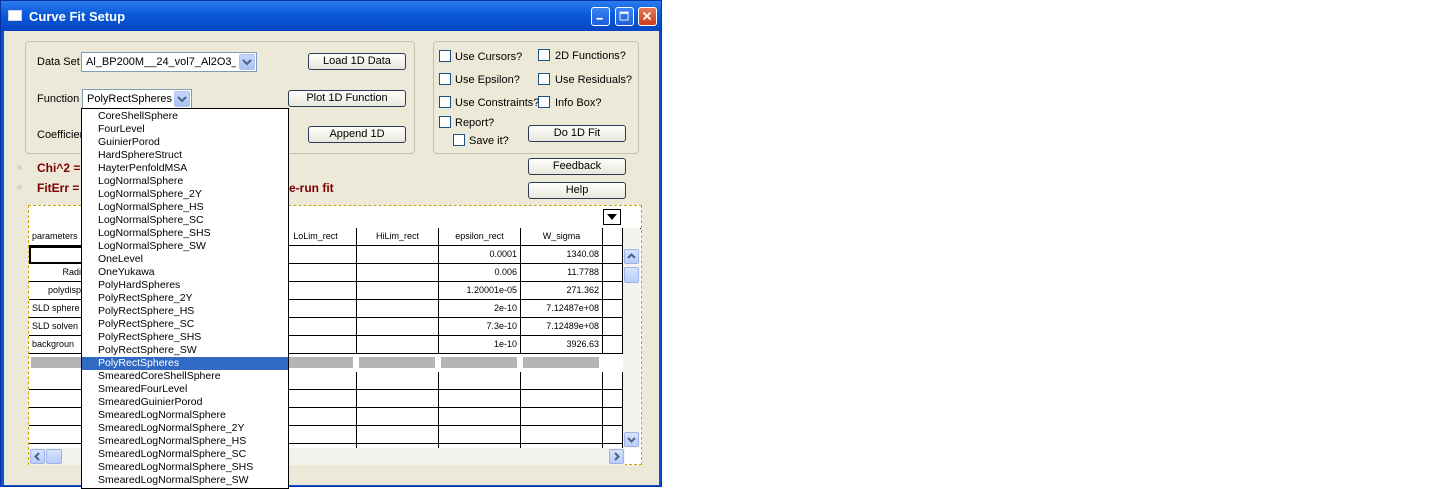 This screenshot has height=489, width=1454. Describe the element at coordinates (57, 291) in the screenshot. I see `table-cell: polydisp` at that location.